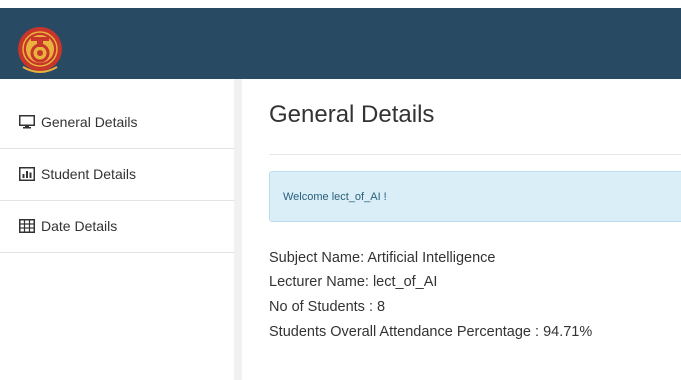  Describe the element at coordinates (335, 196) in the screenshot. I see `welcome-message: Welcome lect_of_AI !` at that location.